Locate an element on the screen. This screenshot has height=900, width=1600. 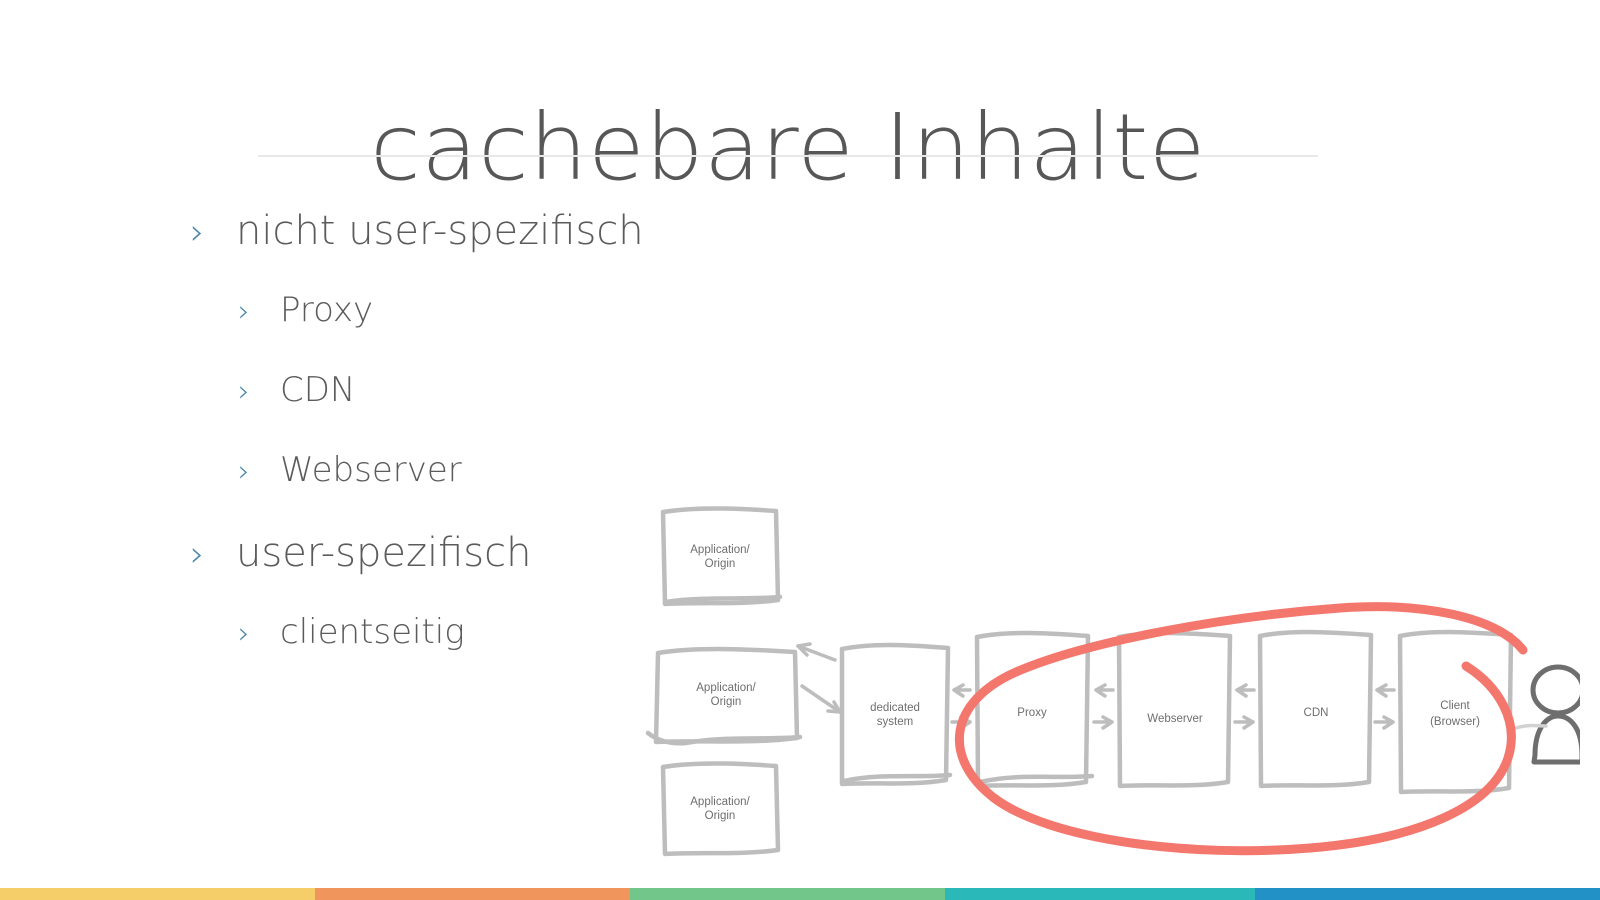
list-item: › nicht user-spezifisch is located at coordinates (510, 249).